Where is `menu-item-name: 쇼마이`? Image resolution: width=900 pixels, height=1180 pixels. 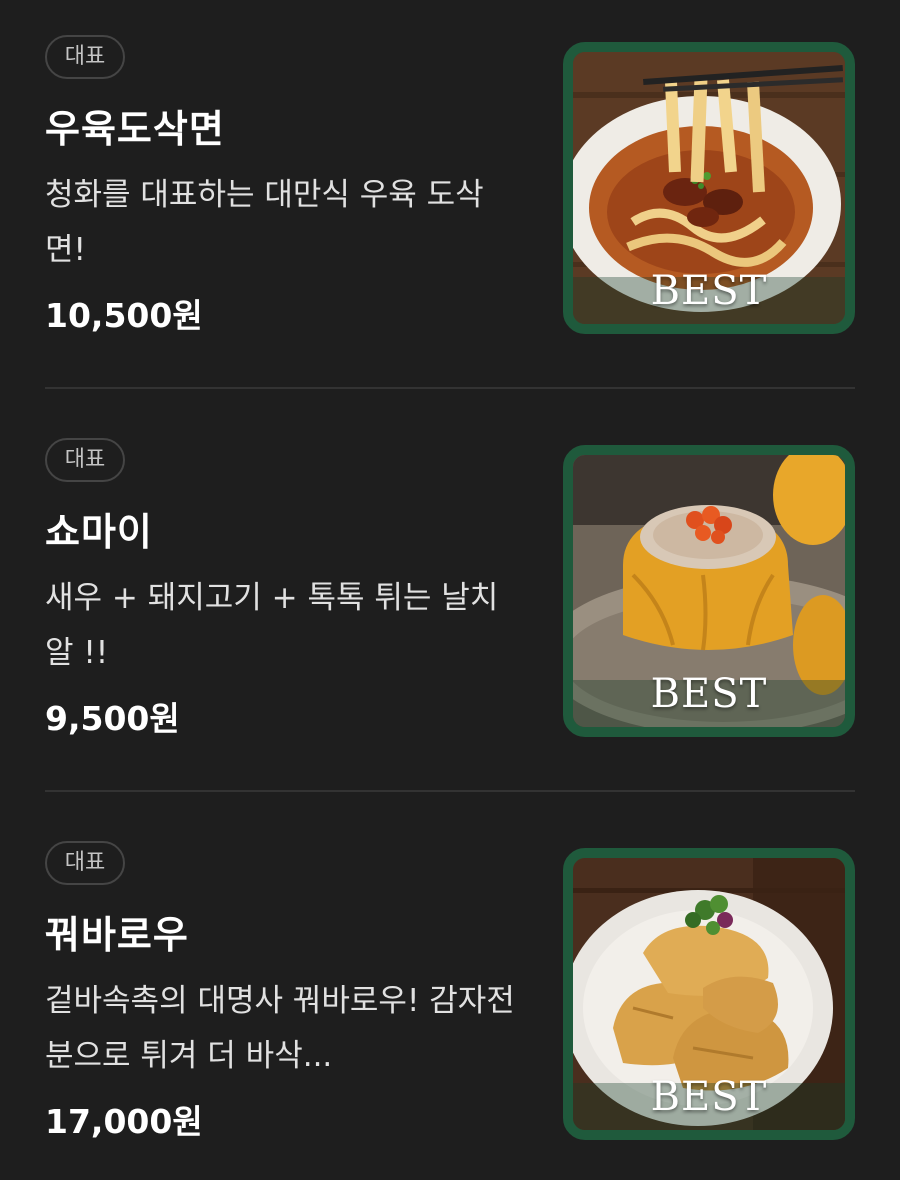
menu-item-name: 쇼마이 is located at coordinates (99, 532).